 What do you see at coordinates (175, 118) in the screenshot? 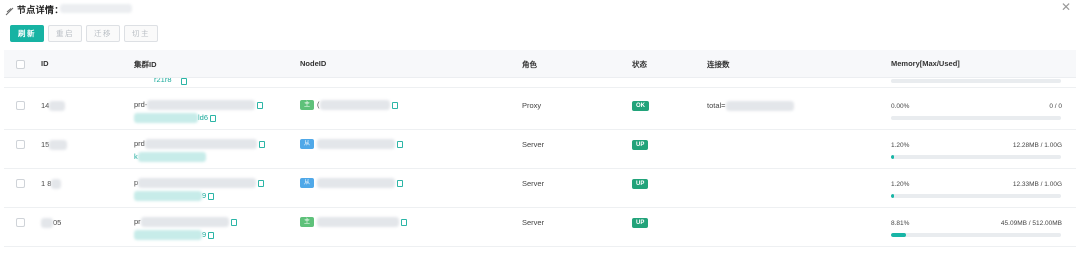
I see `cluster-id-link: ld6` at bounding box center [175, 118].